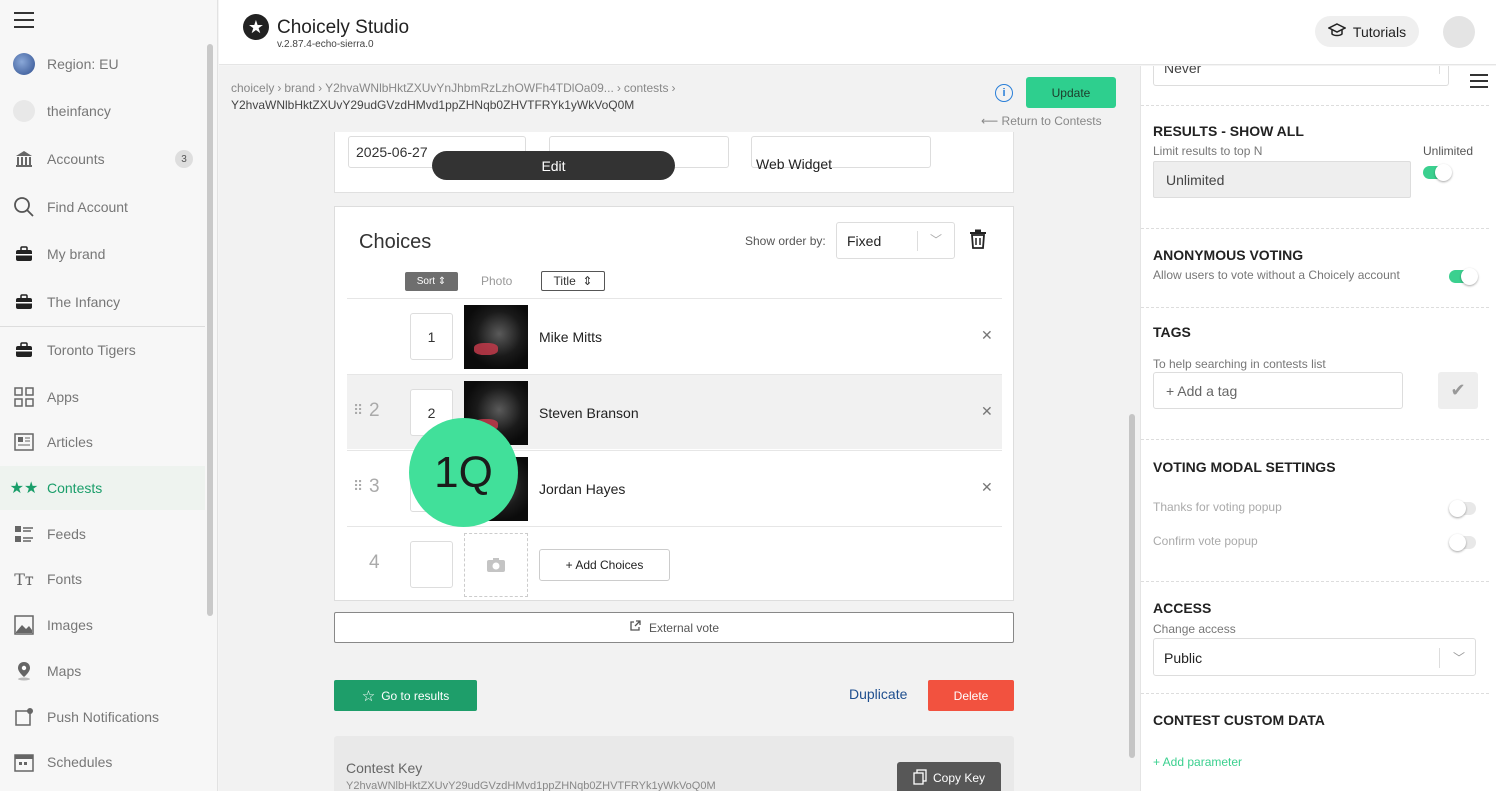  What do you see at coordinates (76, 159) in the screenshot?
I see `sidebar-item-label: Accounts` at bounding box center [76, 159].